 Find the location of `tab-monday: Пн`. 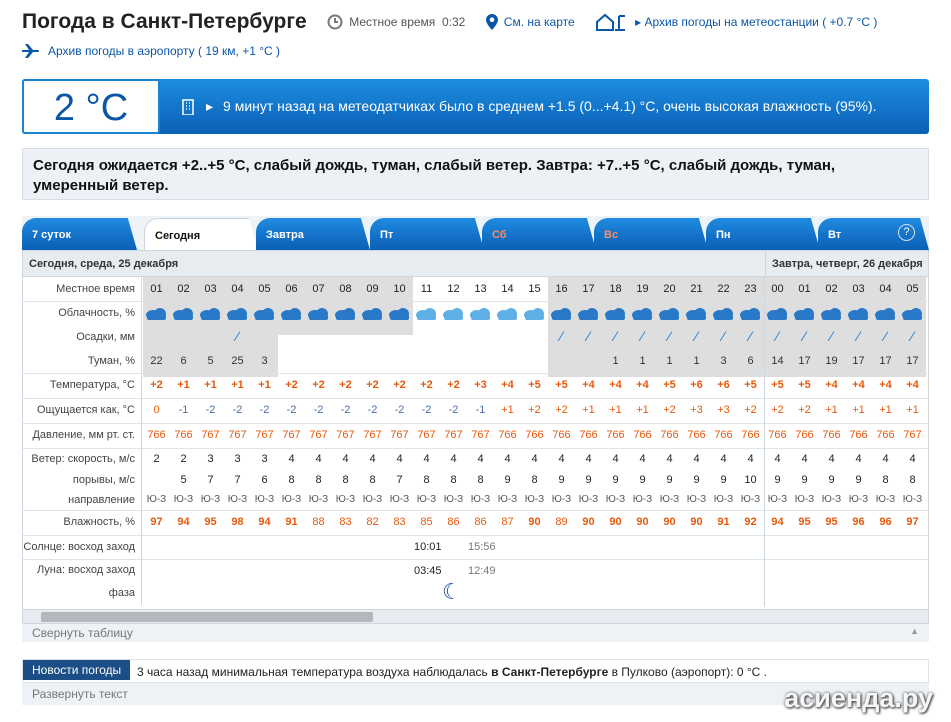

tab-monday: Пн is located at coordinates (763, 234).